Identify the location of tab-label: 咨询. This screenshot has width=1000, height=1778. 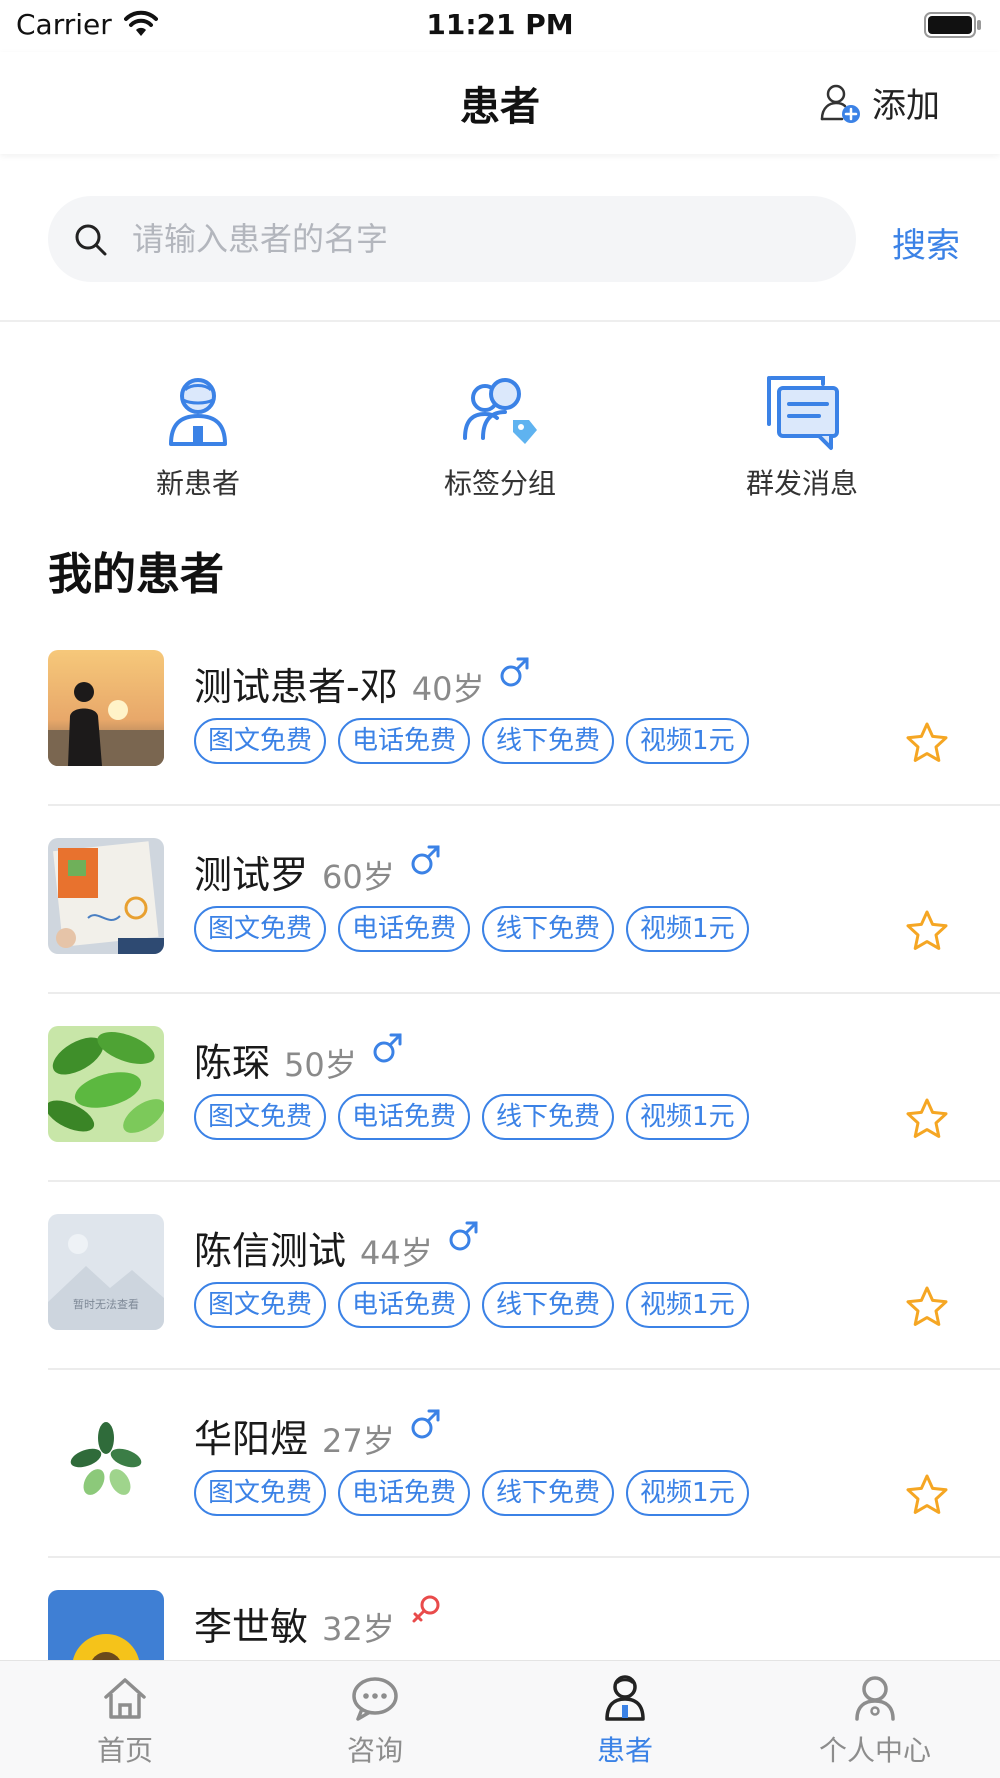
(374, 1750).